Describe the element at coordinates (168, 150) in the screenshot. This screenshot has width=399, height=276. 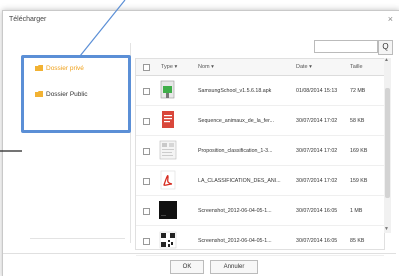
I see `image-file-icon` at that location.